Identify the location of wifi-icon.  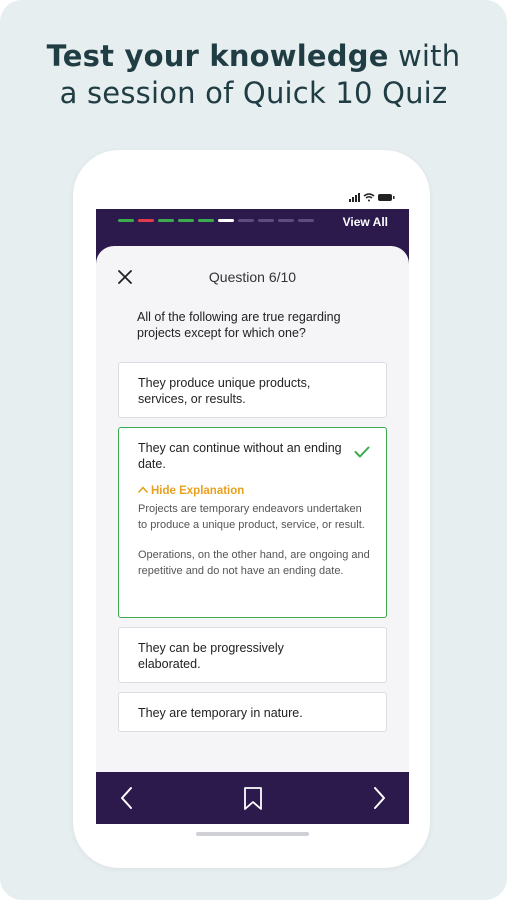
(369, 197).